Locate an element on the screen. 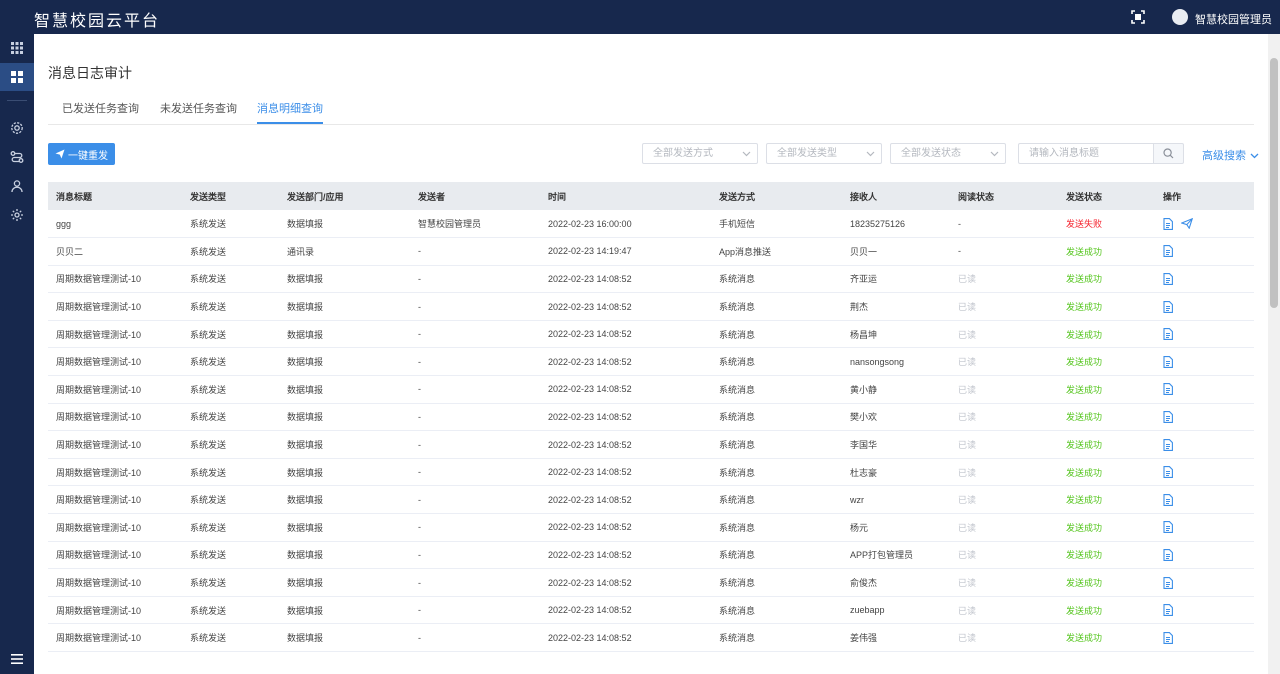  cell-receiver: nansongsong is located at coordinates (877, 361).